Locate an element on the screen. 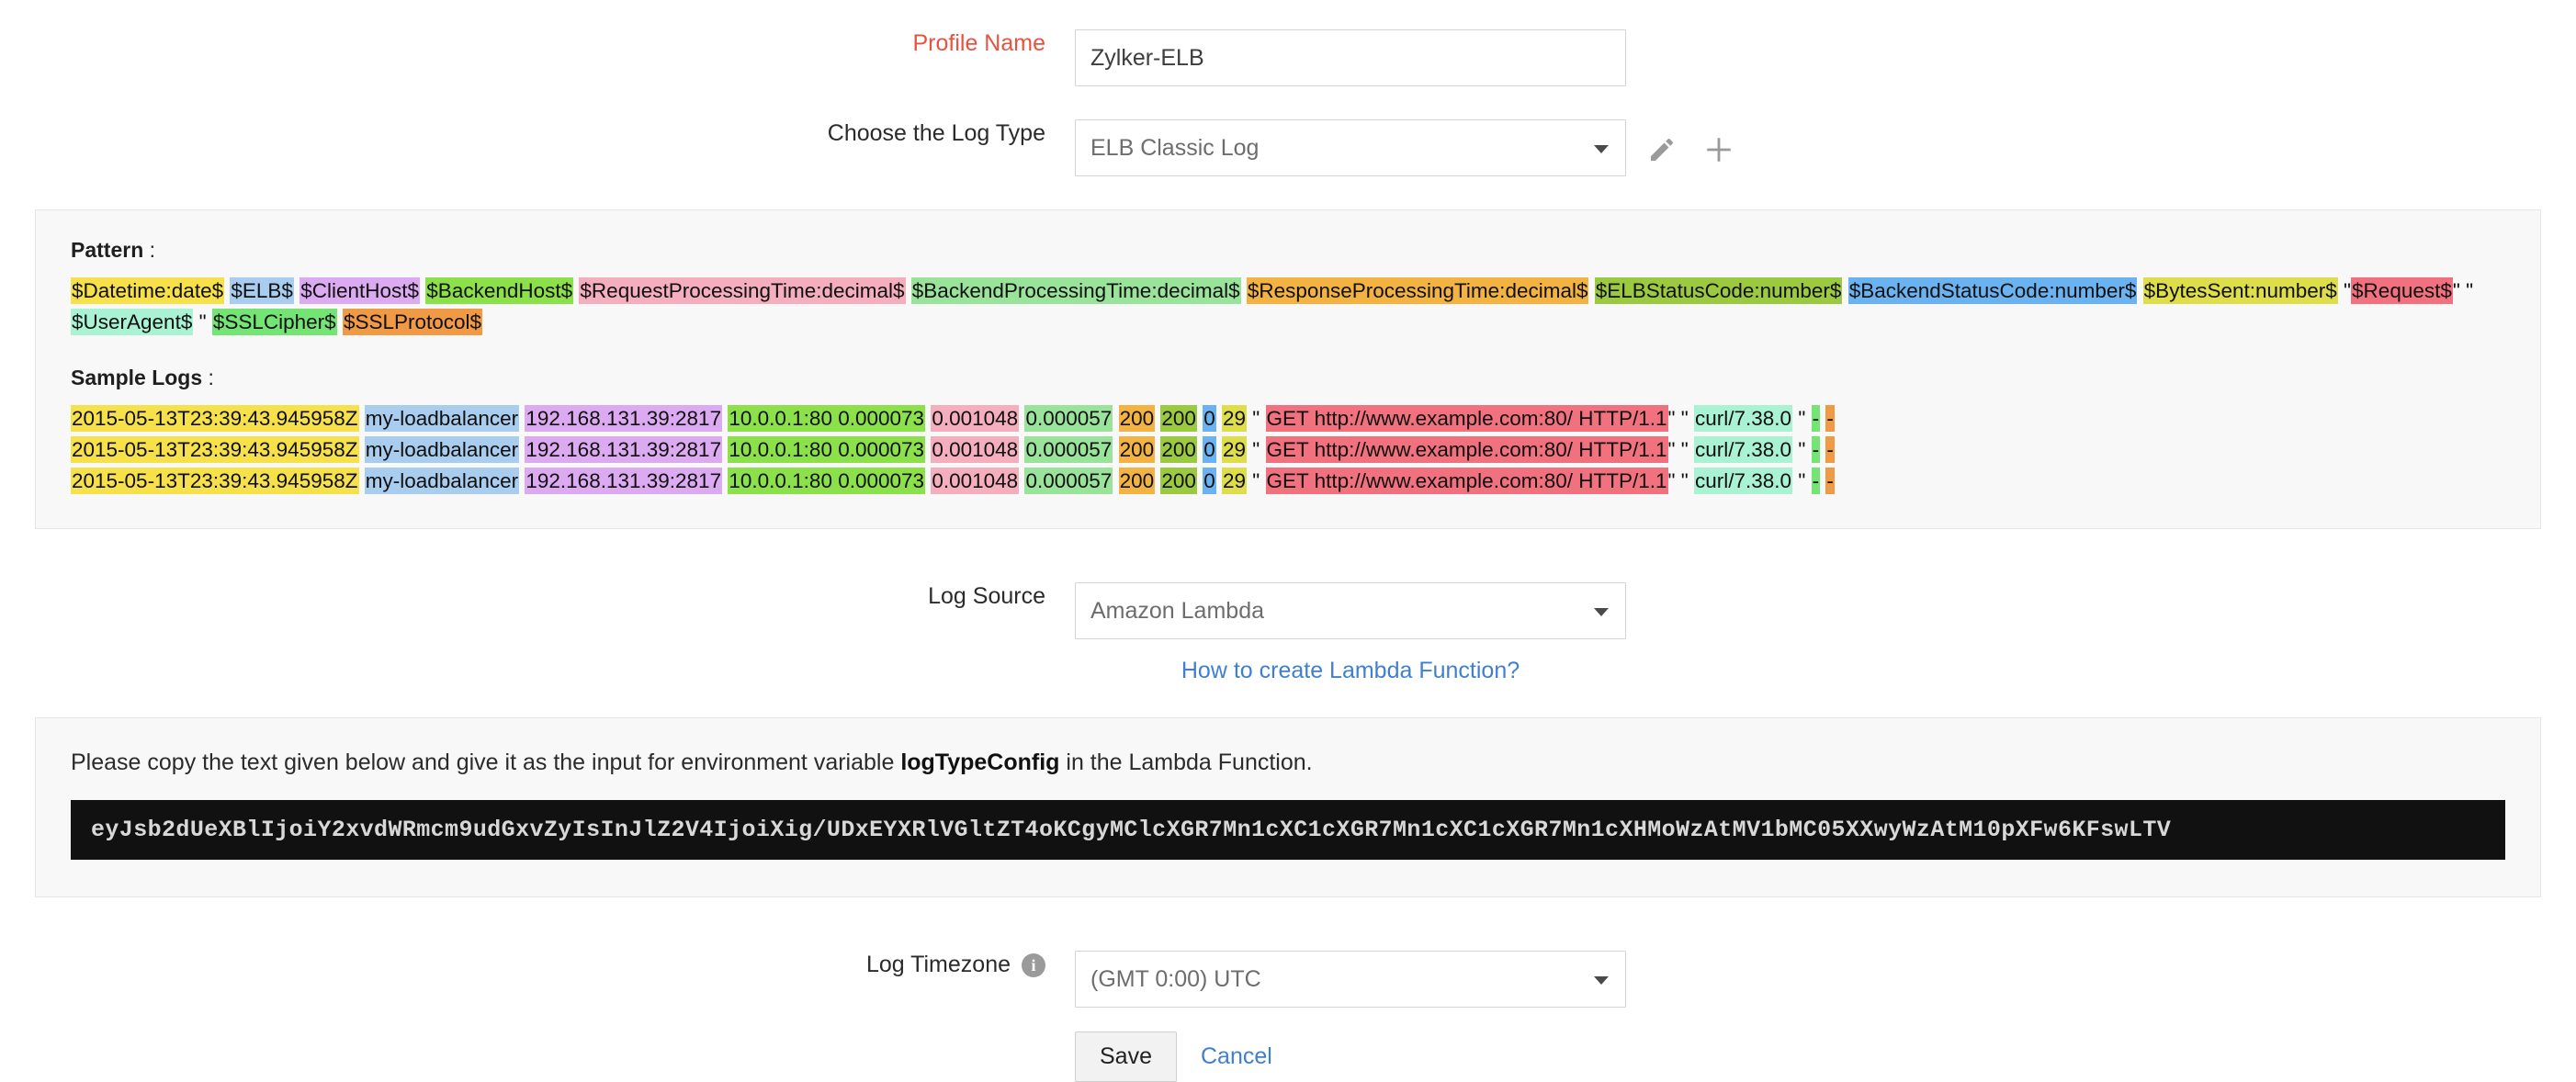  log-timezone-label: Log Timezone is located at coordinates (938, 965).